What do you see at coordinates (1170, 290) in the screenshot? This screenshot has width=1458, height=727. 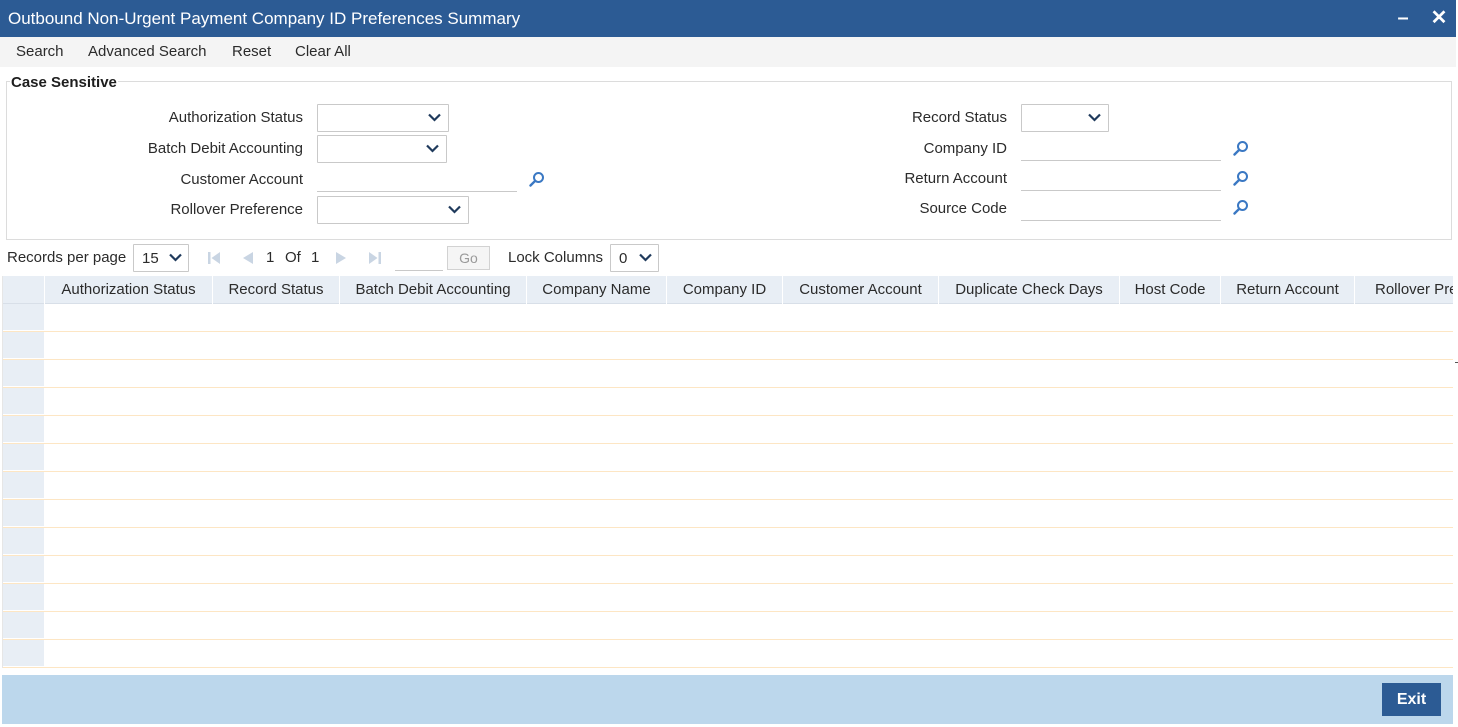 I see `column-header-host-code: Host Code` at bounding box center [1170, 290].